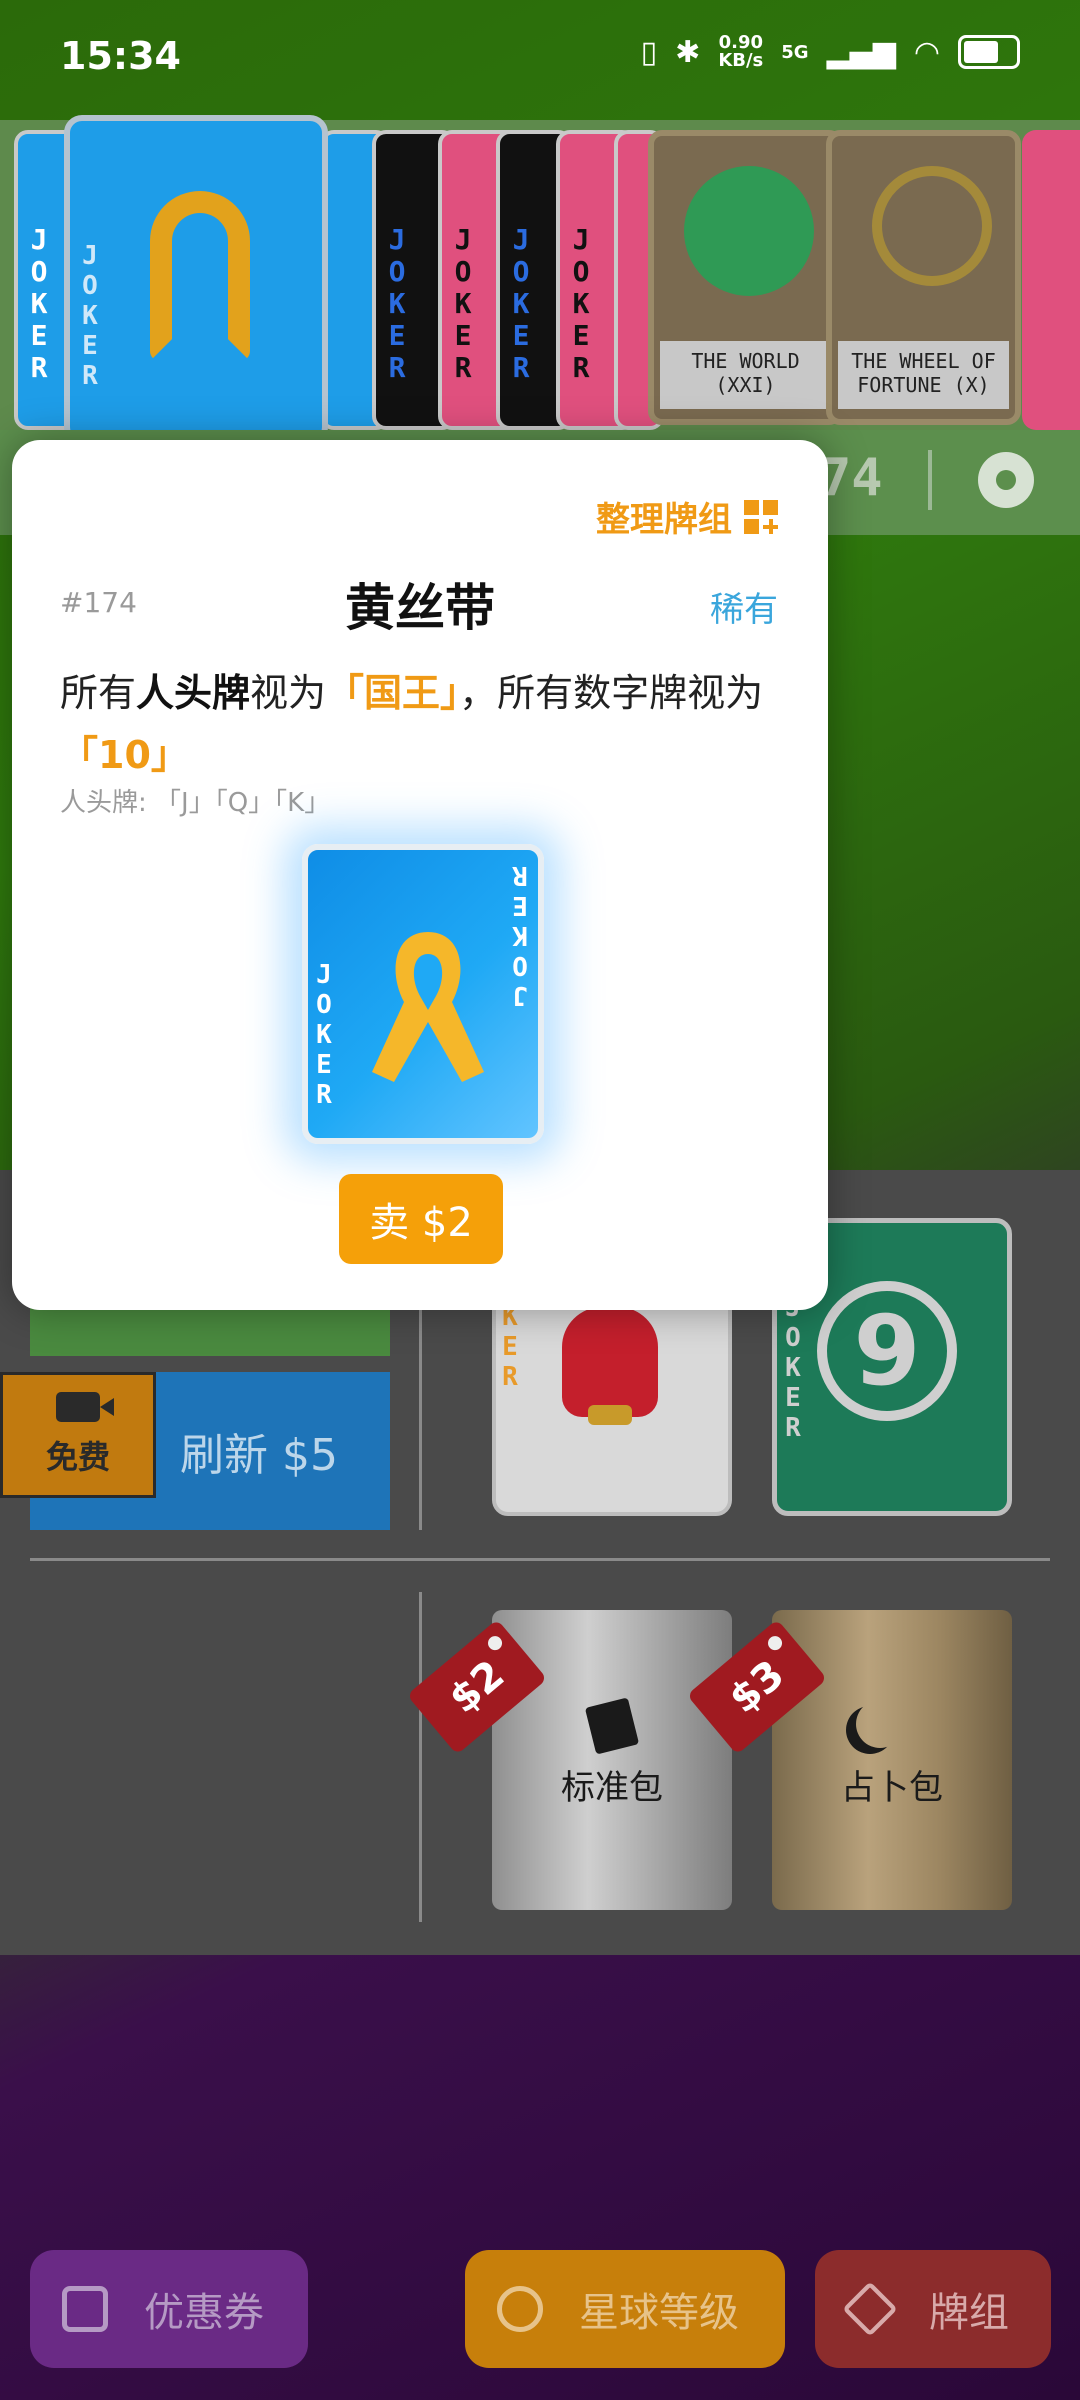  Describe the element at coordinates (1006, 480) in the screenshot. I see `gear-icon` at that location.